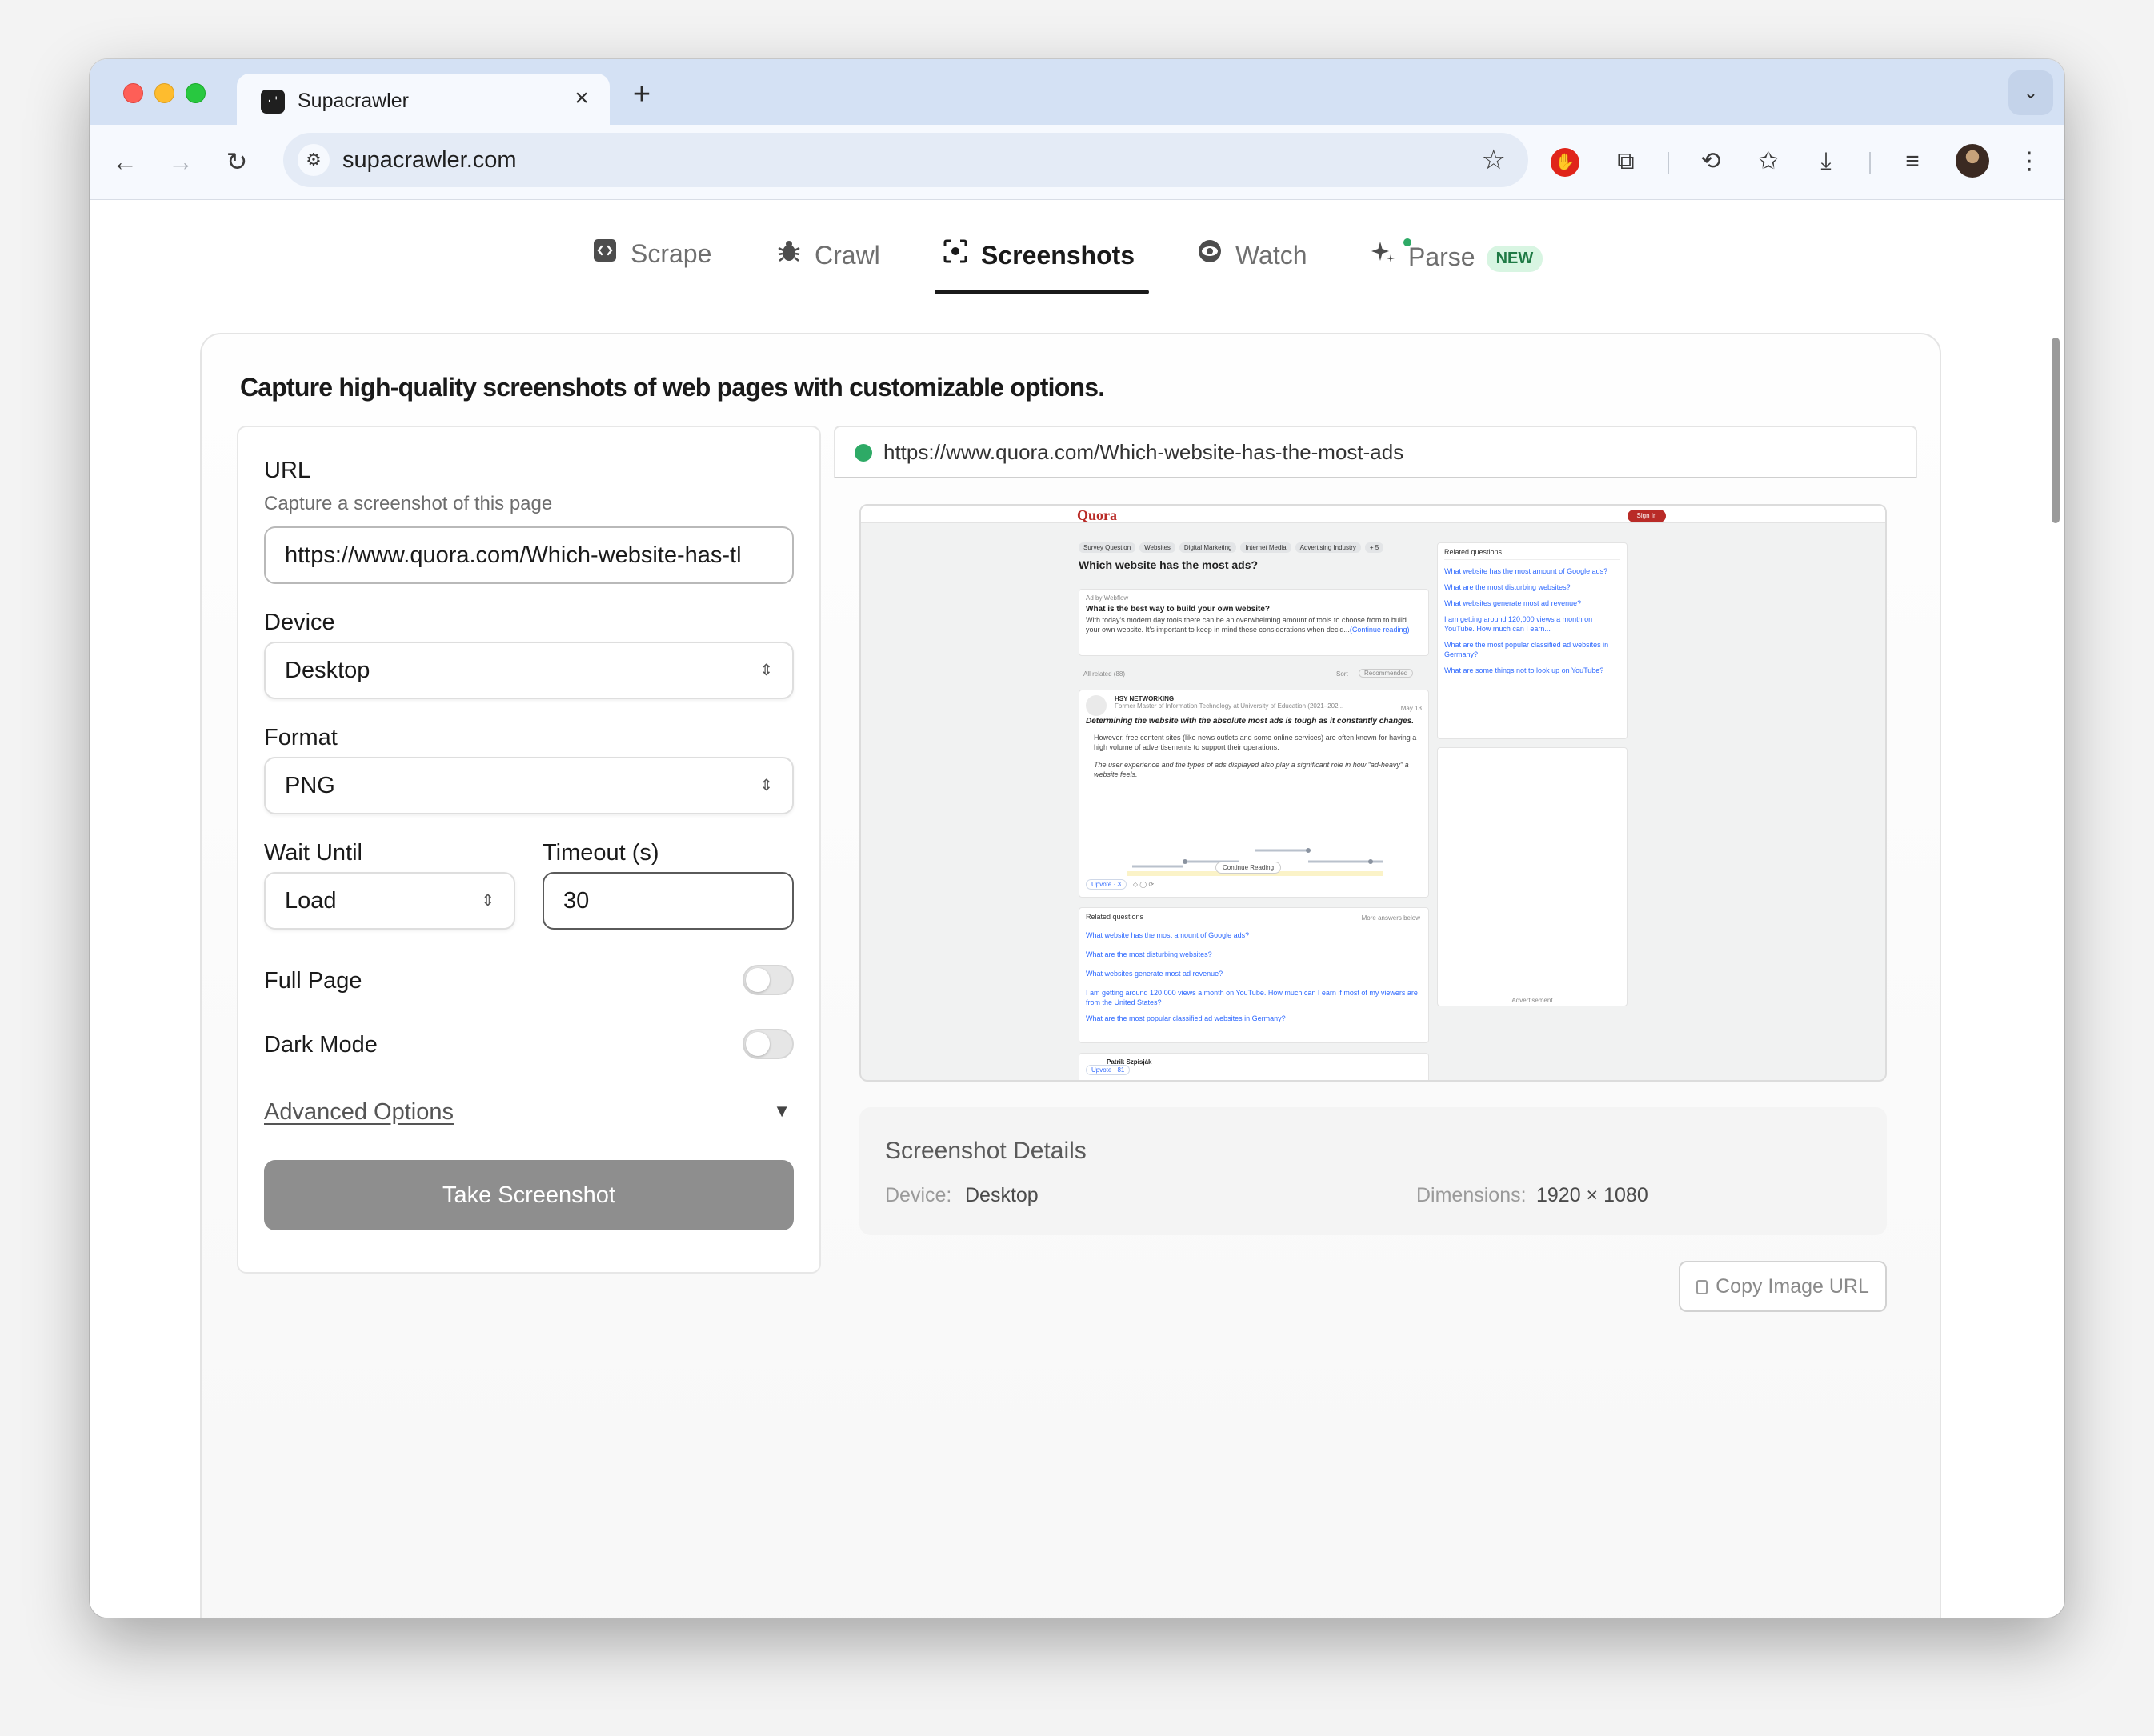 This screenshot has height=1736, width=2154. Describe the element at coordinates (1513, 603) in the screenshot. I see `side-link: What websites generate most ad revenue?` at that location.